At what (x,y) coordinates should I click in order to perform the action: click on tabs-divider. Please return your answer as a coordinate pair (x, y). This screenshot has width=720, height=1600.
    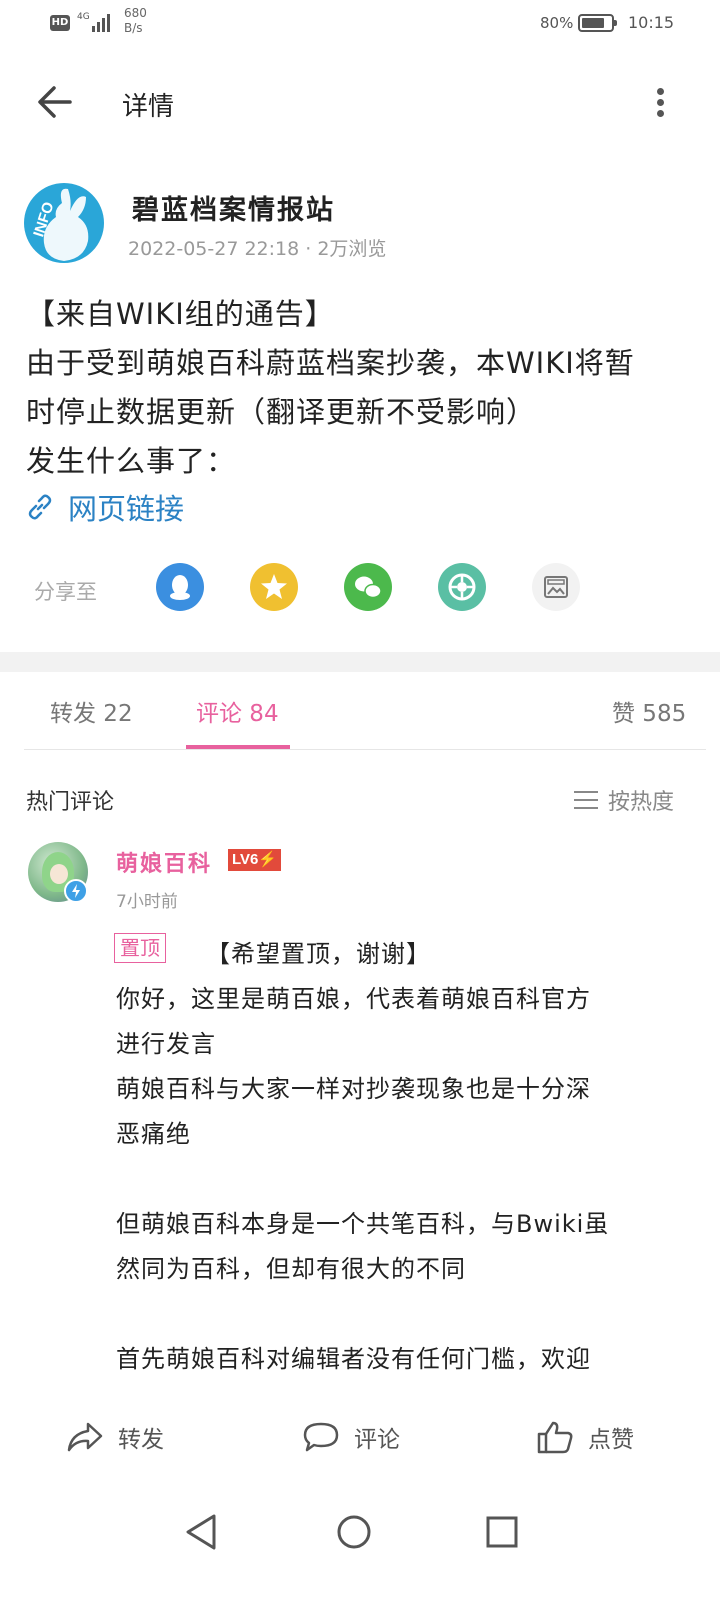
    Looking at the image, I should click on (365, 749).